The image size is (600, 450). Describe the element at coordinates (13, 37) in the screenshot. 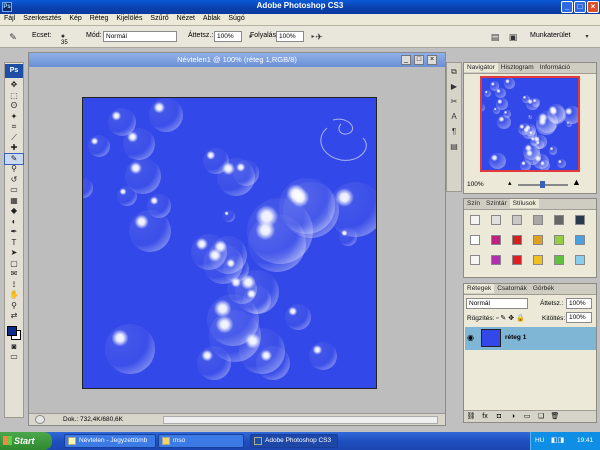

I see `brush-tool-preset-icon: ✎` at that location.